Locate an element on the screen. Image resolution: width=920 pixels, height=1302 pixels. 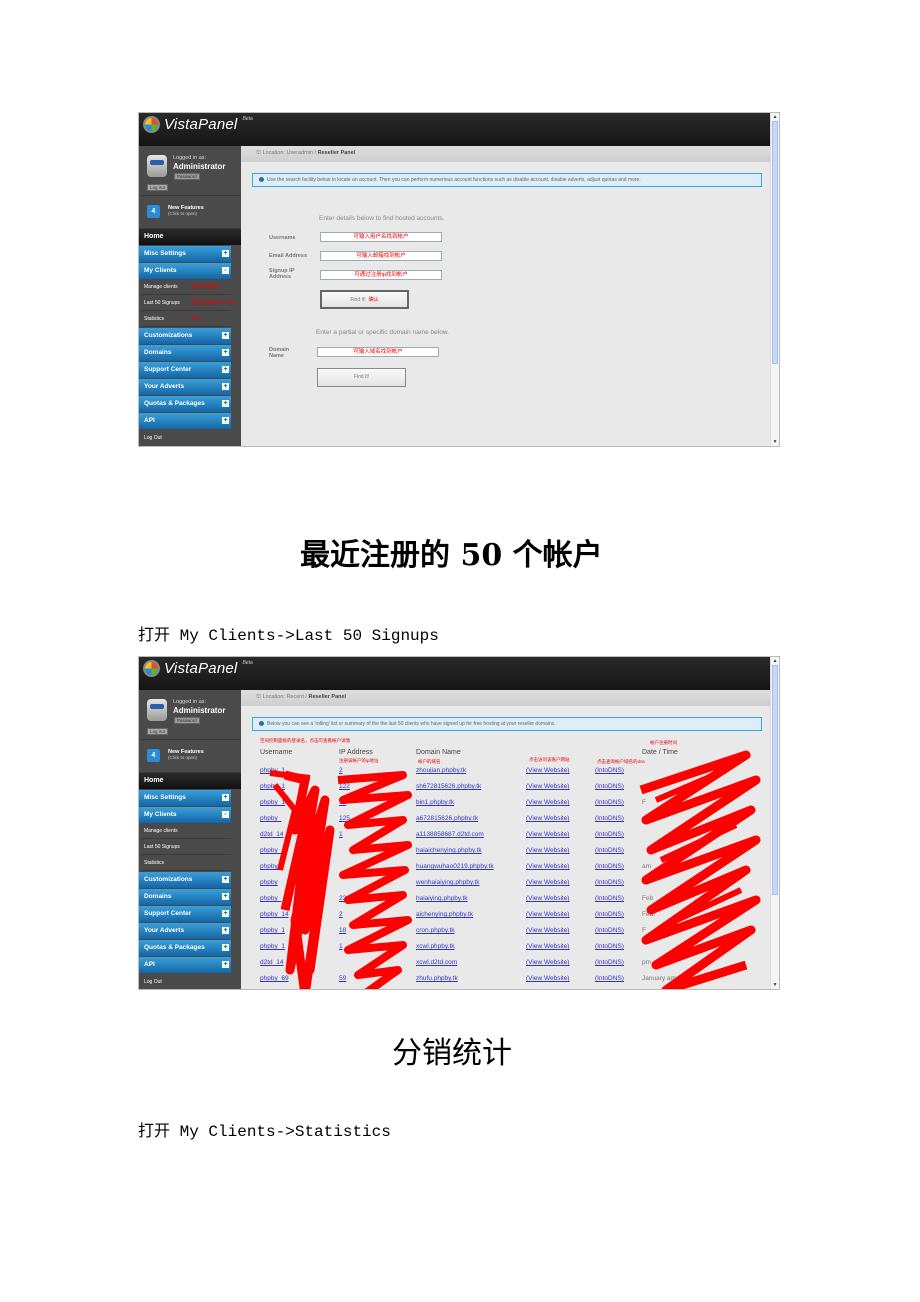
cell-domain: cron.phpby.tk is located at coordinates (435, 930).